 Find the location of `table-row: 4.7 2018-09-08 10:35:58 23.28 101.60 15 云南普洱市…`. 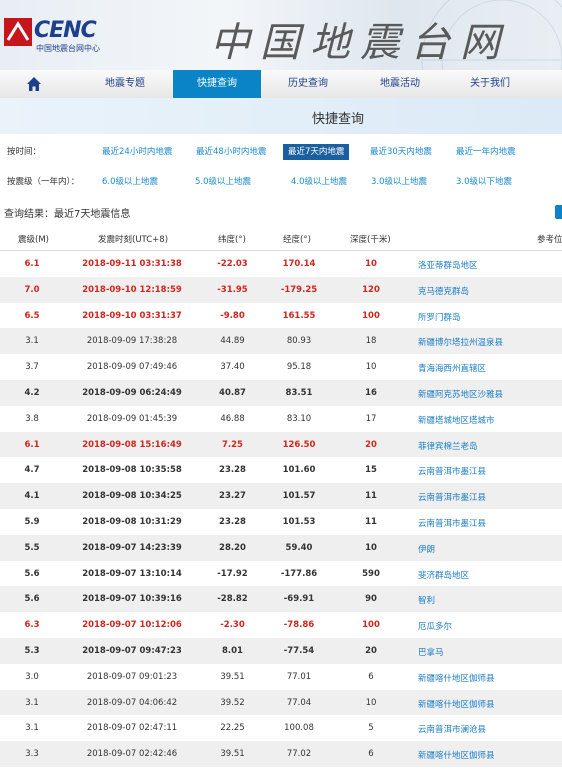

table-row: 4.7 2018-09-08 10:35:58 23.28 101.60 15 云南普洱市… is located at coordinates (281, 470).